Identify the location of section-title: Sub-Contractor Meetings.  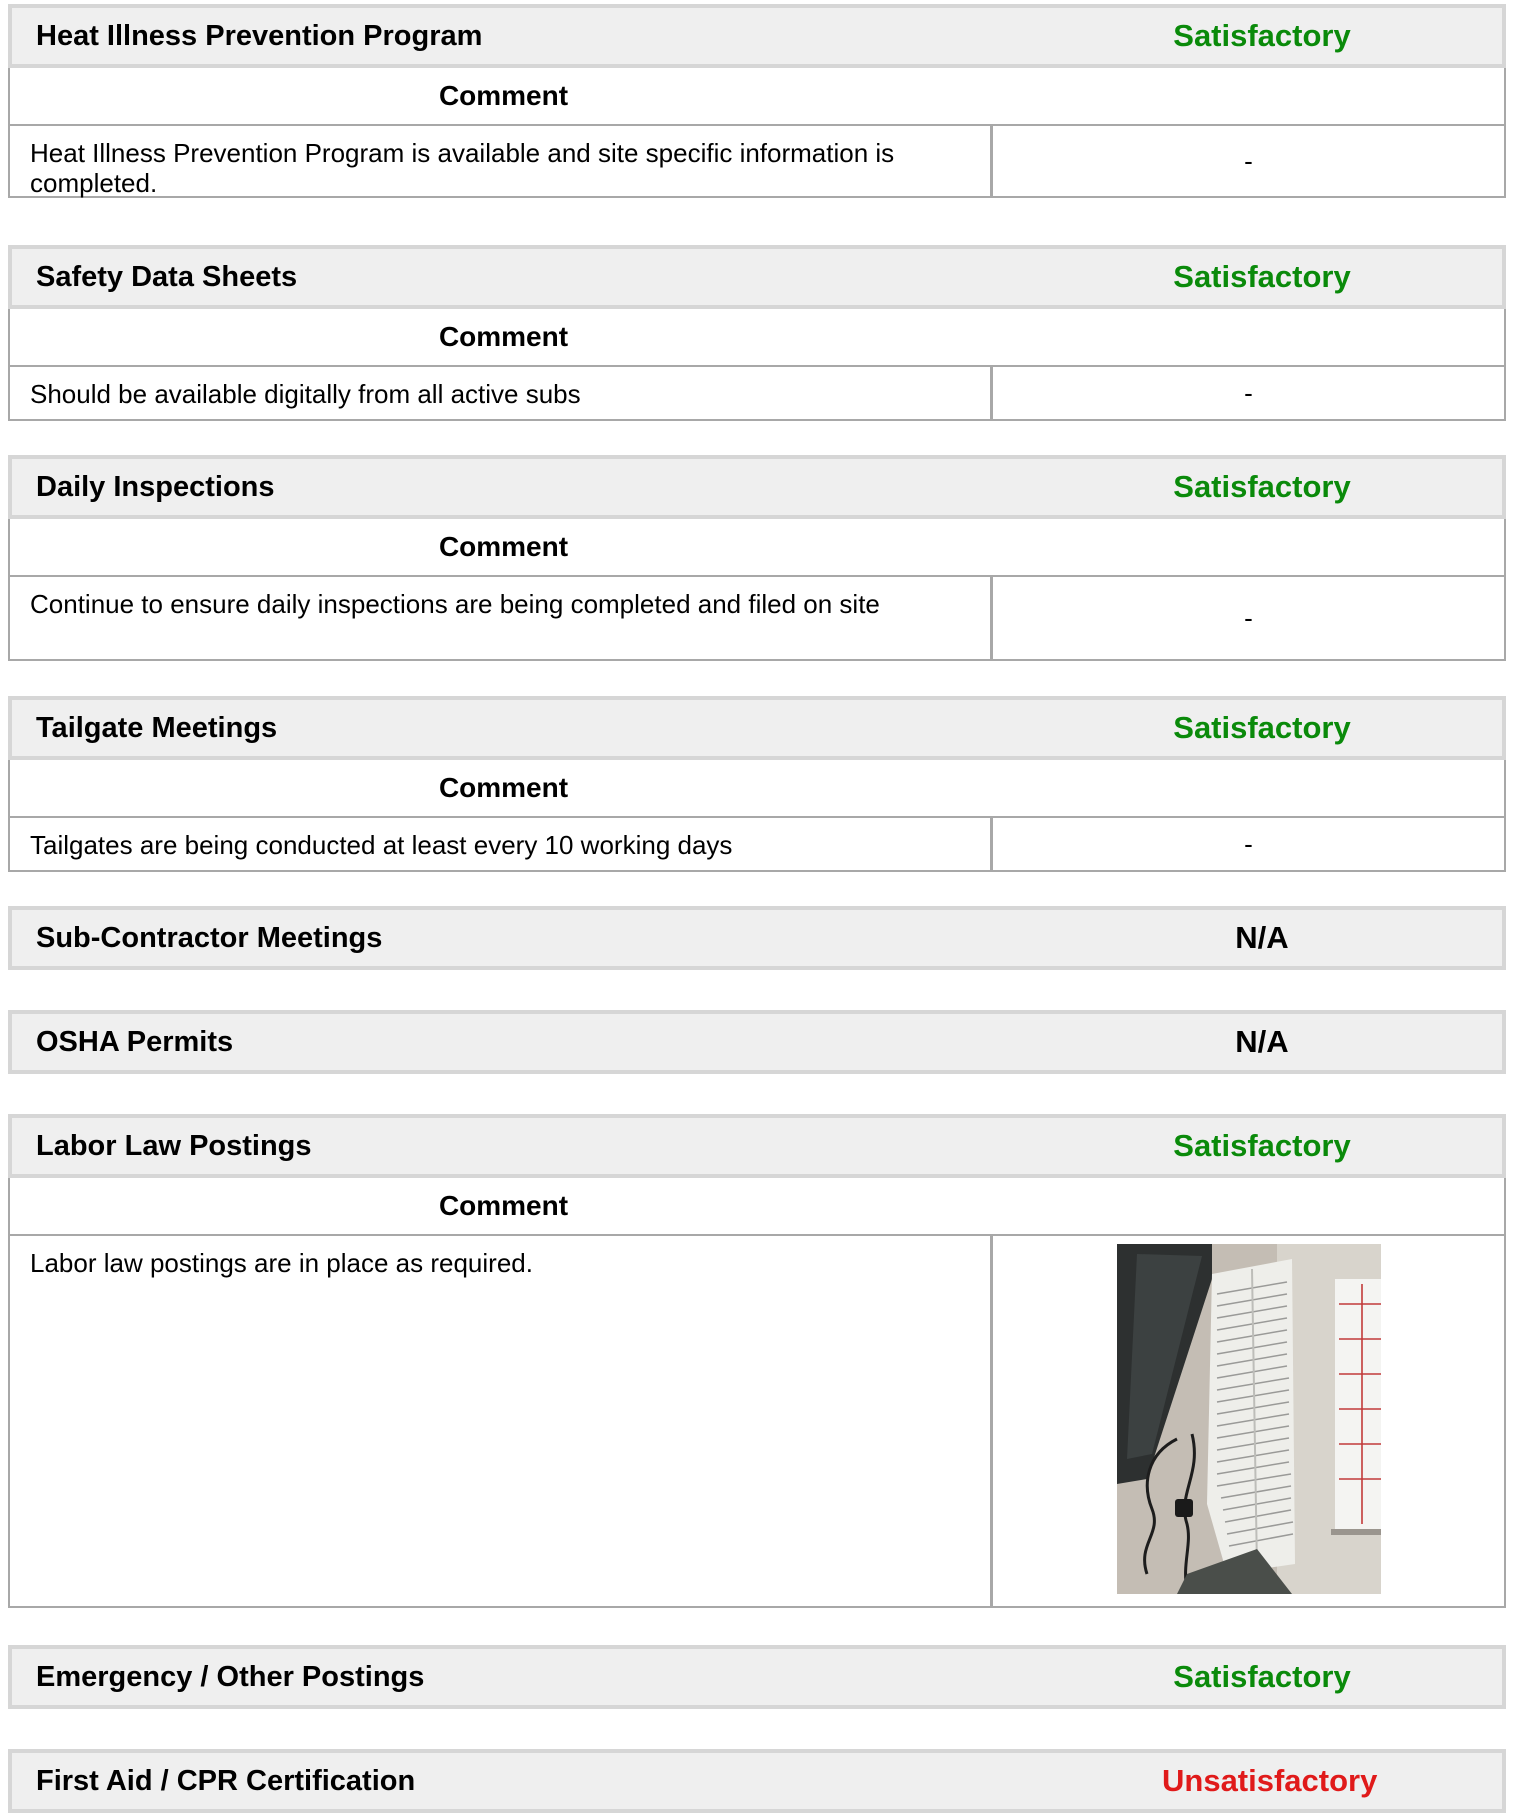
(209, 938).